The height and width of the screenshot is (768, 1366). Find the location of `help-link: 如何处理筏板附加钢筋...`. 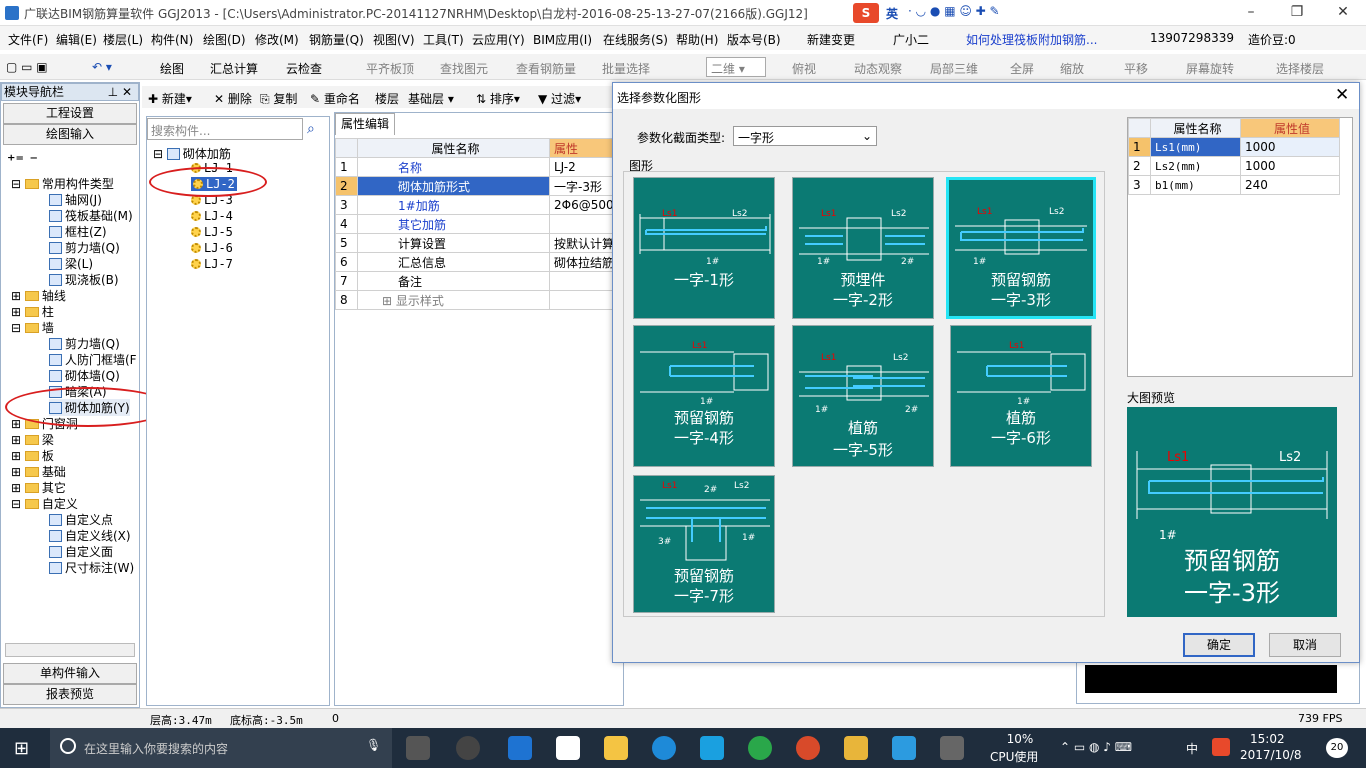

help-link: 如何处理筏板附加钢筋... is located at coordinates (1031, 39).